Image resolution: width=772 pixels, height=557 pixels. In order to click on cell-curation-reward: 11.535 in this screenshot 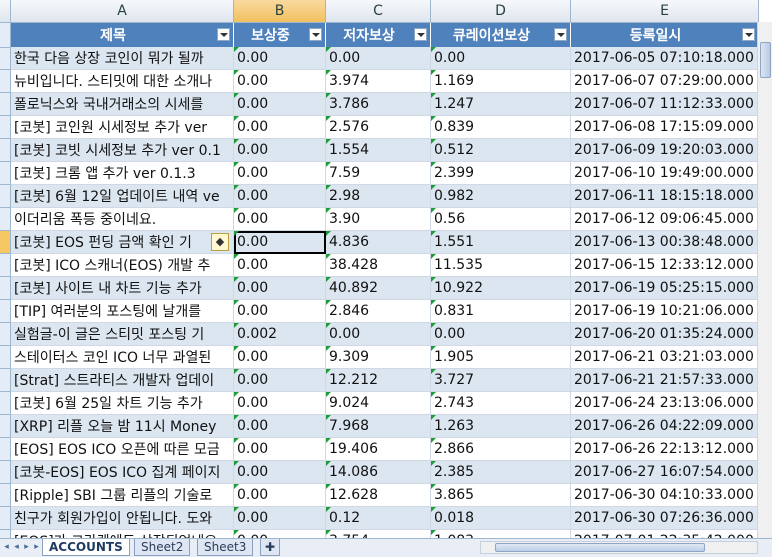, I will do `click(500, 265)`.